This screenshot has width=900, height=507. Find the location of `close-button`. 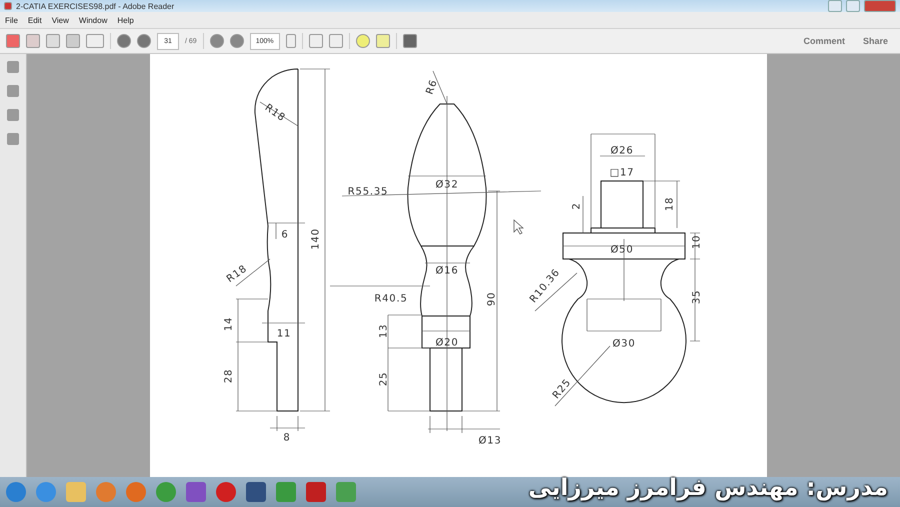

close-button is located at coordinates (880, 6).